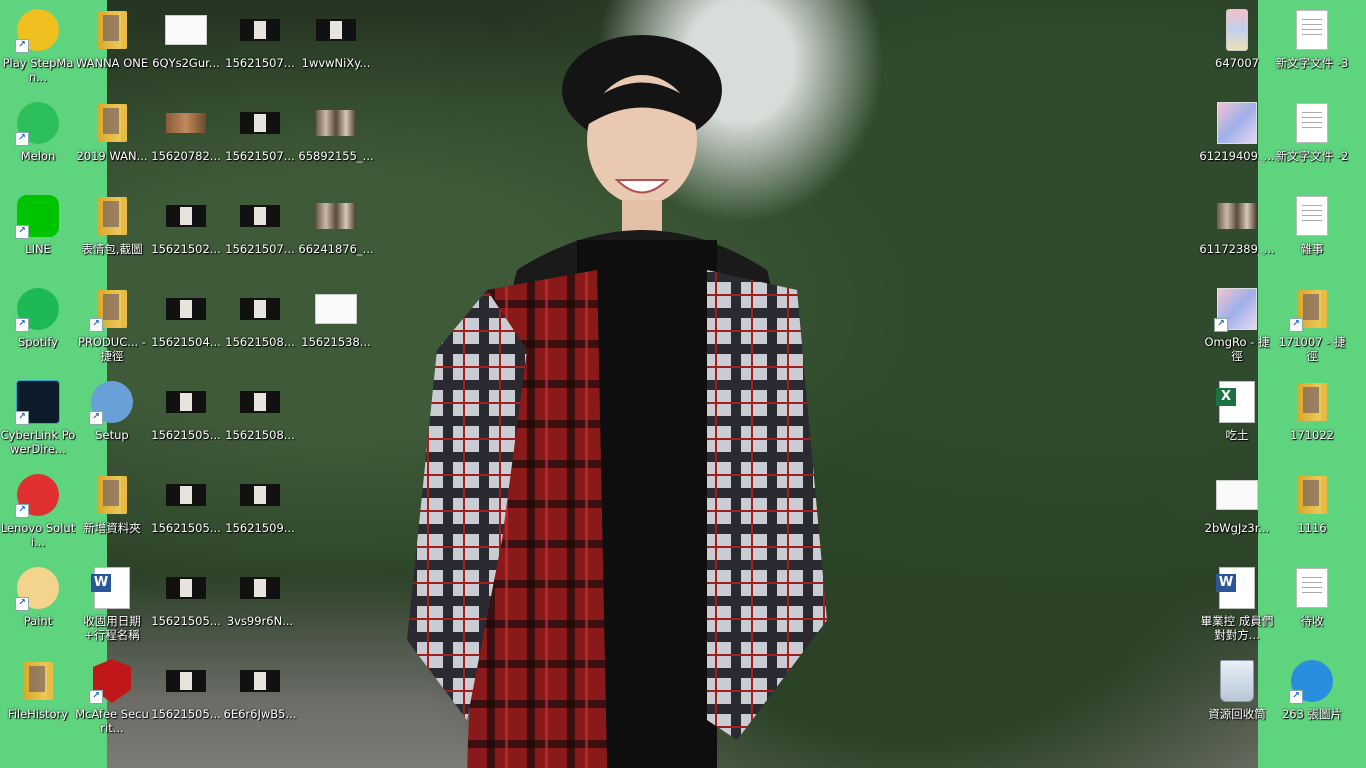 Image resolution: width=1366 pixels, height=768 pixels. What do you see at coordinates (1312, 435) in the screenshot?
I see `desktop-icon-label: 171022` at bounding box center [1312, 435].